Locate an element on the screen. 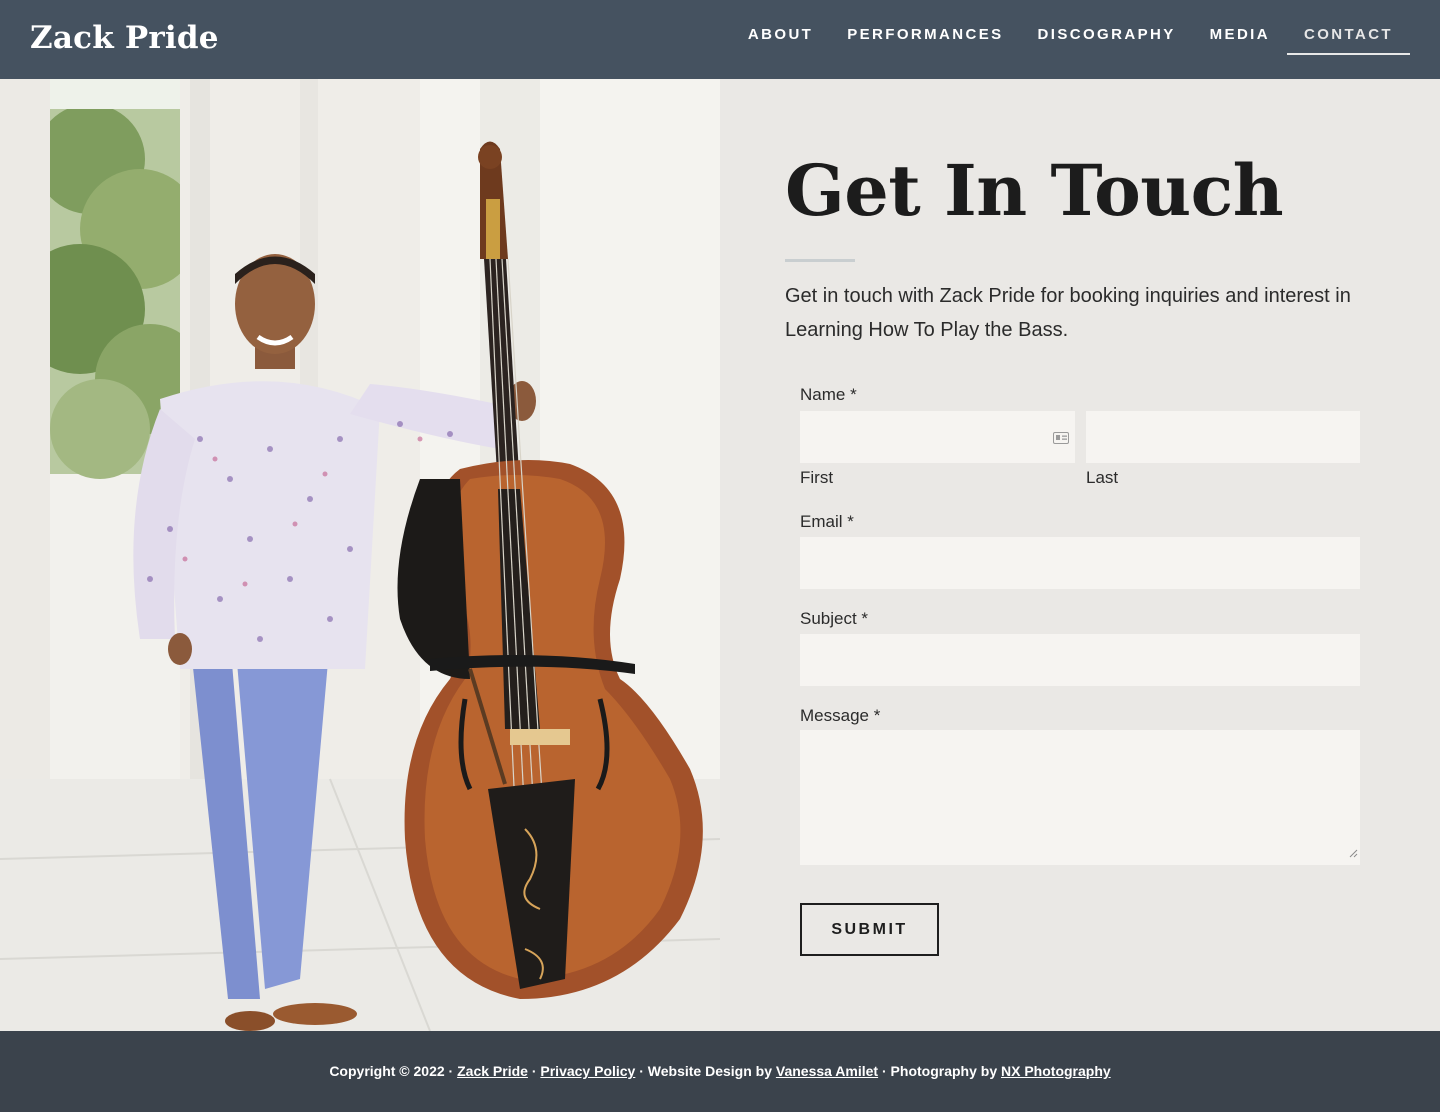 The width and height of the screenshot is (1440, 1112). first-name-wrapper is located at coordinates (937, 437).